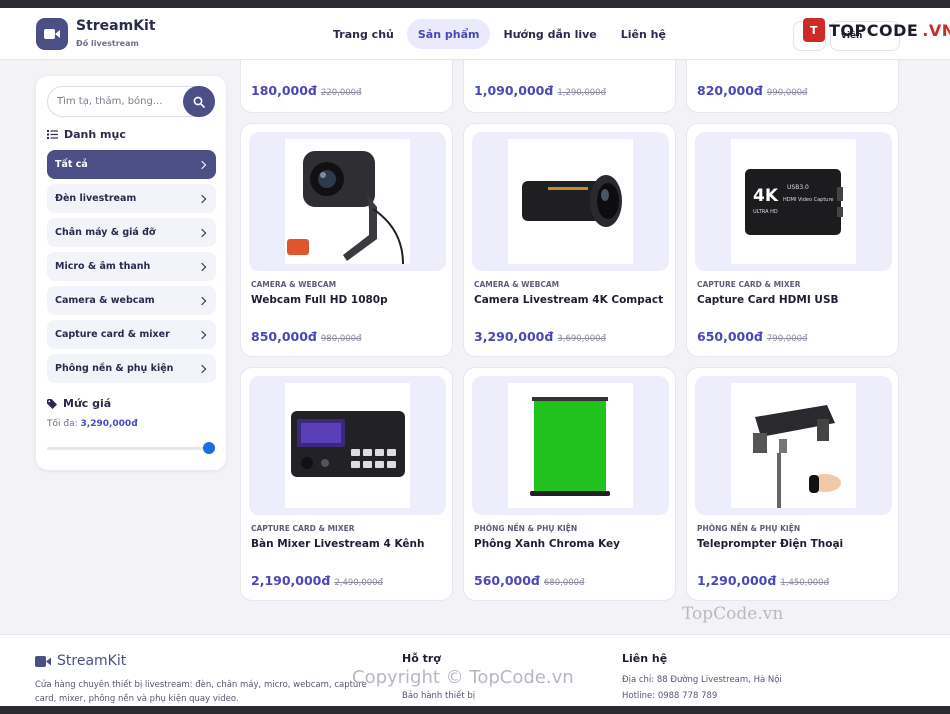 This screenshot has width=950, height=714. What do you see at coordinates (768, 300) in the screenshot?
I see `product-name: Capture Card HDMI USB` at bounding box center [768, 300].